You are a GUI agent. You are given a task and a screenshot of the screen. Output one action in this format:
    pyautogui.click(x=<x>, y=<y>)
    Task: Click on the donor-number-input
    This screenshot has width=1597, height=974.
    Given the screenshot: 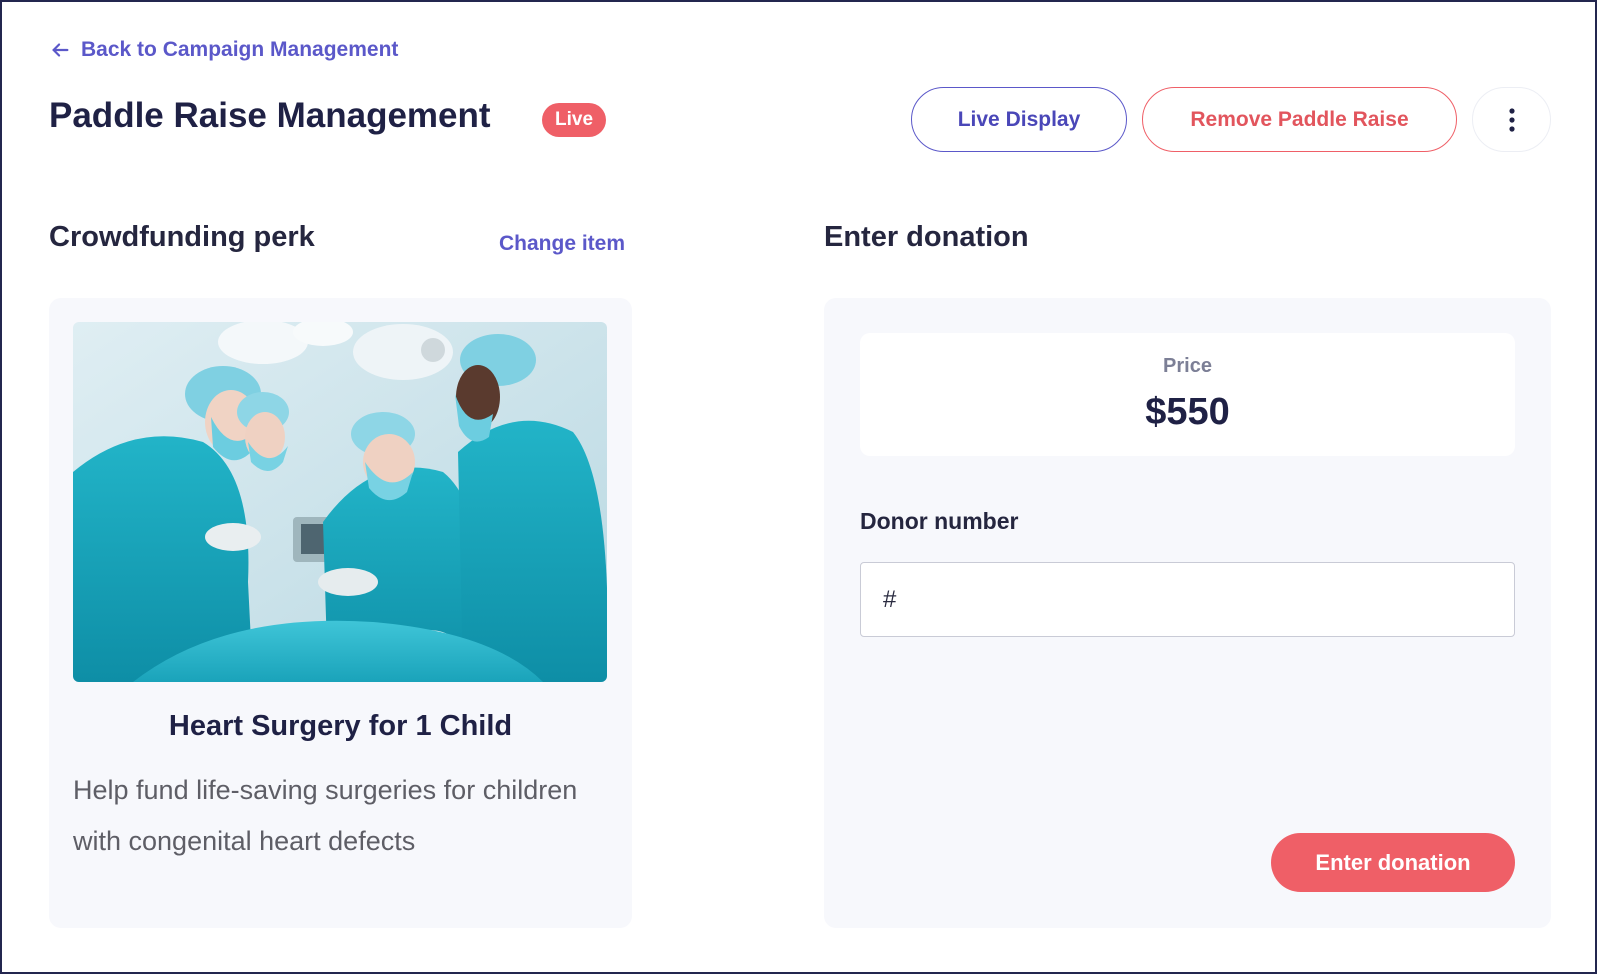 What is the action you would take?
    pyautogui.click(x=1187, y=599)
    